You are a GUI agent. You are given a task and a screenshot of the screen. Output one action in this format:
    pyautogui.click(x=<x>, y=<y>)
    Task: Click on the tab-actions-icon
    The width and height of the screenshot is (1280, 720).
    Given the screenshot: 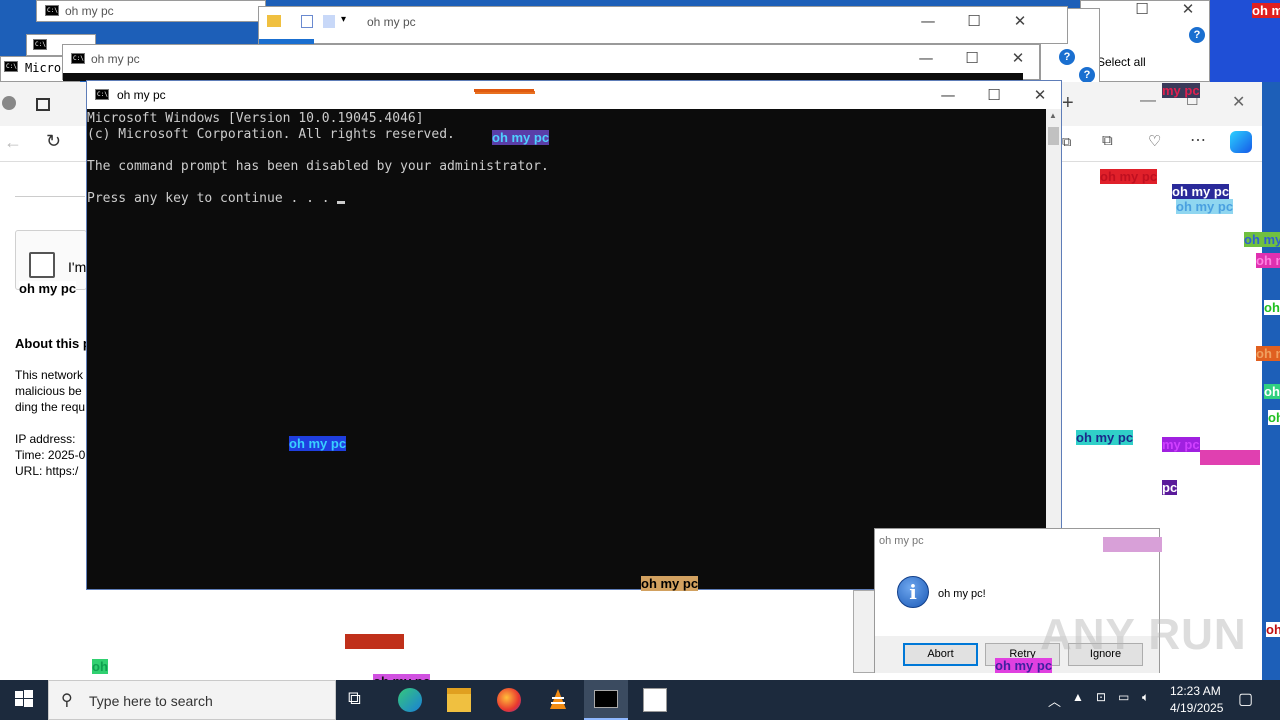 What is the action you would take?
    pyautogui.click(x=43, y=104)
    